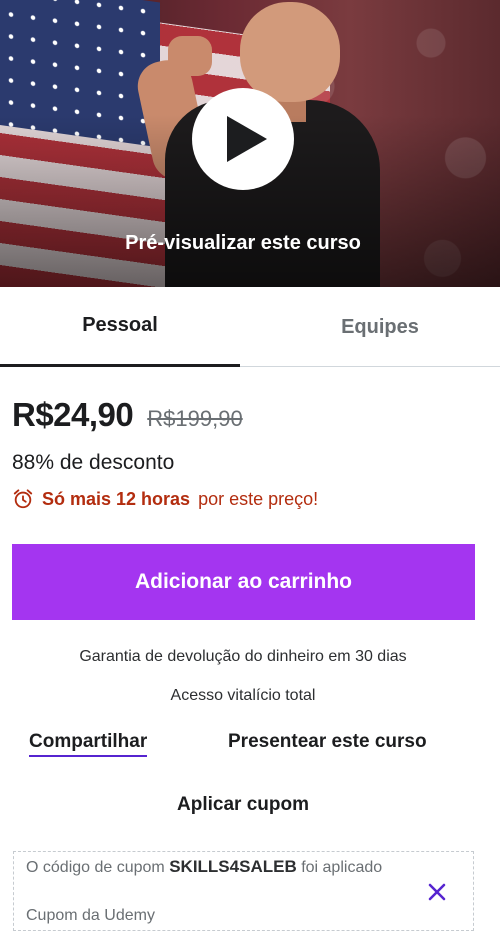  I want to click on urgency-message: Só mais 12 horas por este preço!, so click(165, 499).